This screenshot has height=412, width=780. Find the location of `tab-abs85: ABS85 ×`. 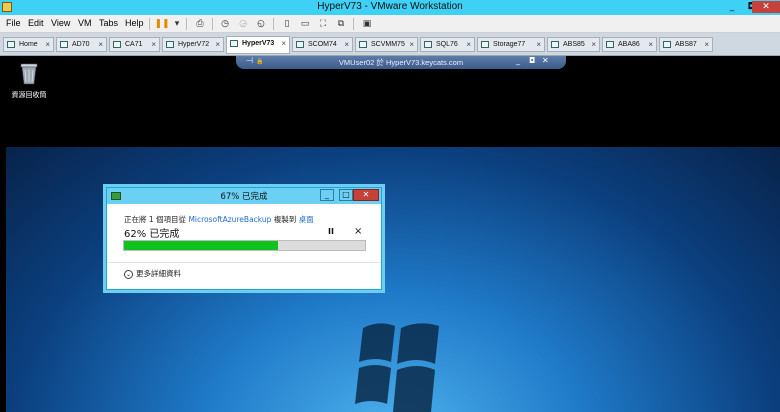

tab-abs85: ABS85 × is located at coordinates (573, 44).